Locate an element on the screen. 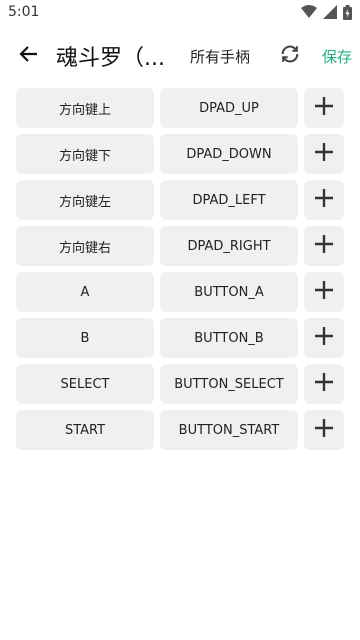  controller-filter: 所有手柄 is located at coordinates (225, 56).